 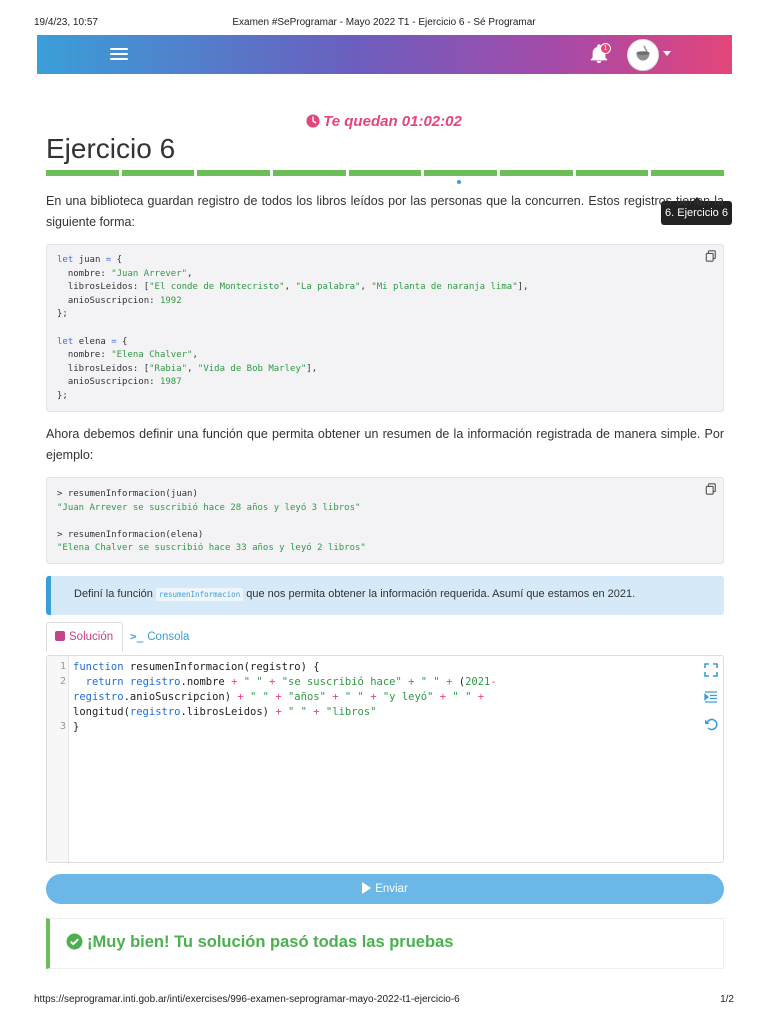 I want to click on indent-icon, so click(x=711, y=697).